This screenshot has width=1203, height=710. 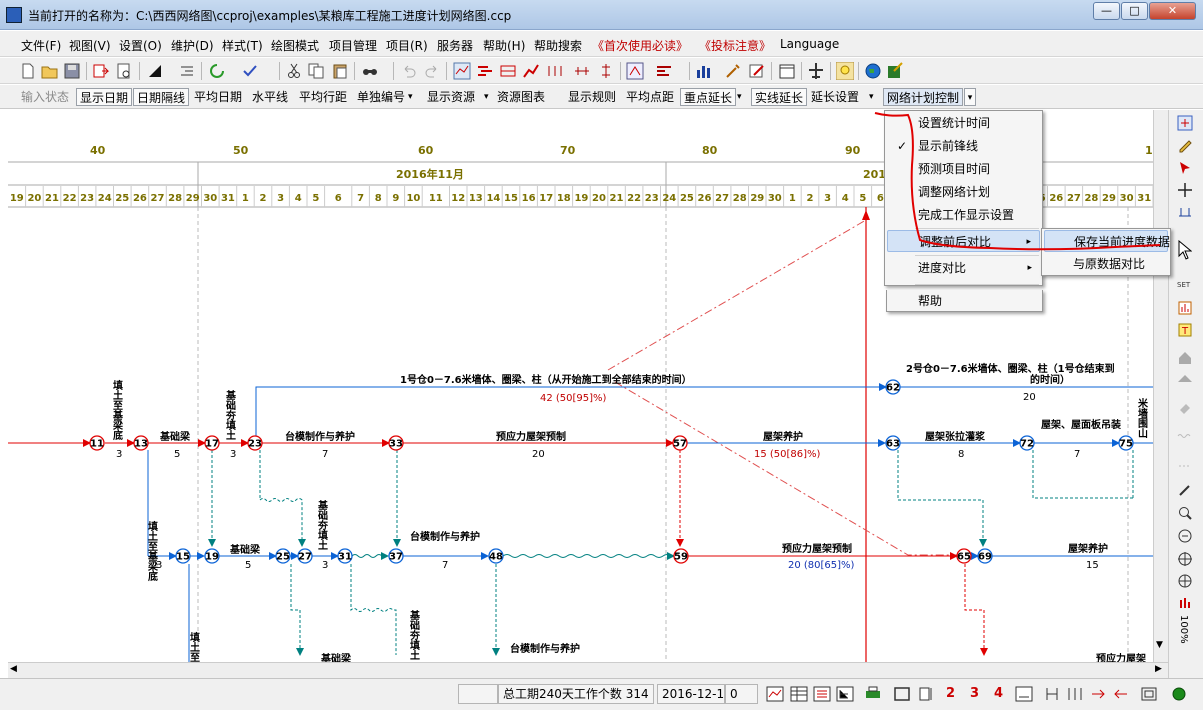 I want to click on arrow-pointer-icon, so click(x=1185, y=168).